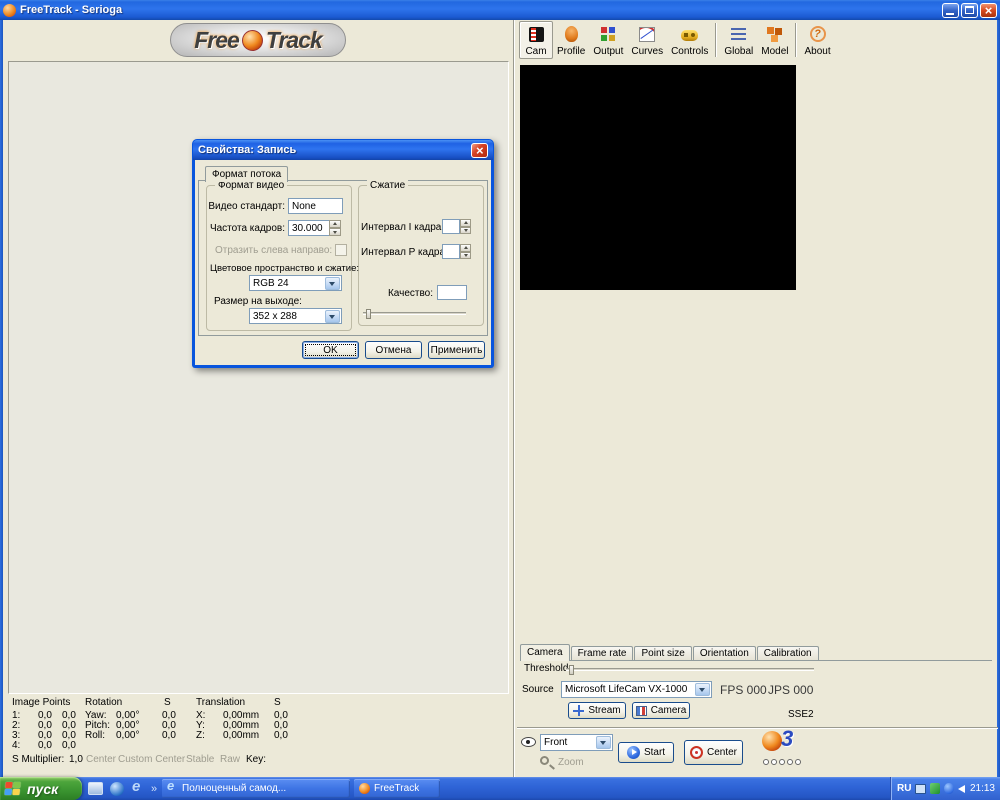 This screenshot has width=1000, height=800. I want to click on threshold-label: Threshold, so click(546, 668).